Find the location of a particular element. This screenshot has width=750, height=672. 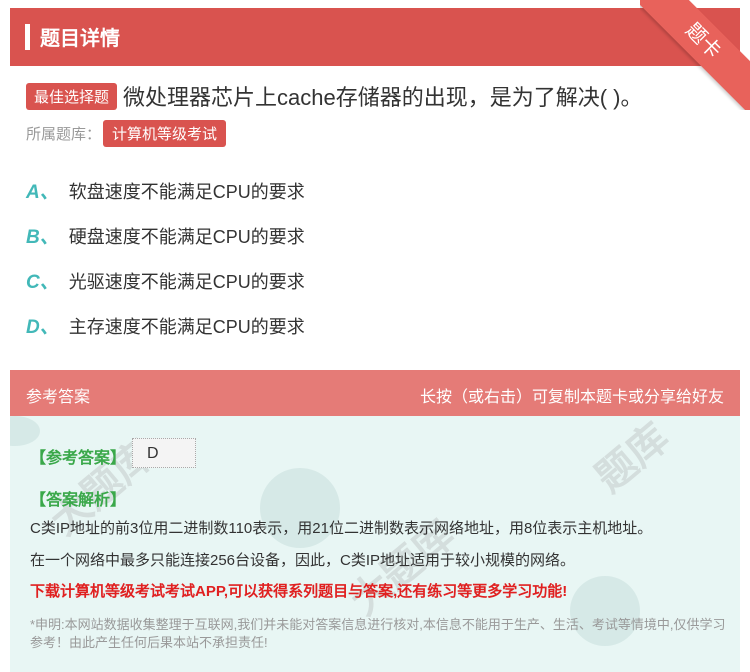

option-d: D、 主存速度不能满足CPU的要求 is located at coordinates (165, 325).